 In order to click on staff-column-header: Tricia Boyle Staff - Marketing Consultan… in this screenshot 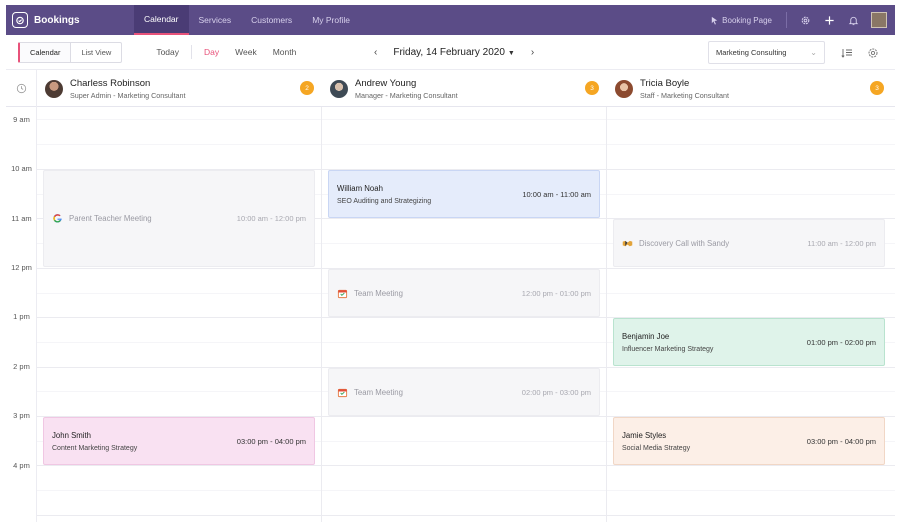, I will do `click(749, 88)`.